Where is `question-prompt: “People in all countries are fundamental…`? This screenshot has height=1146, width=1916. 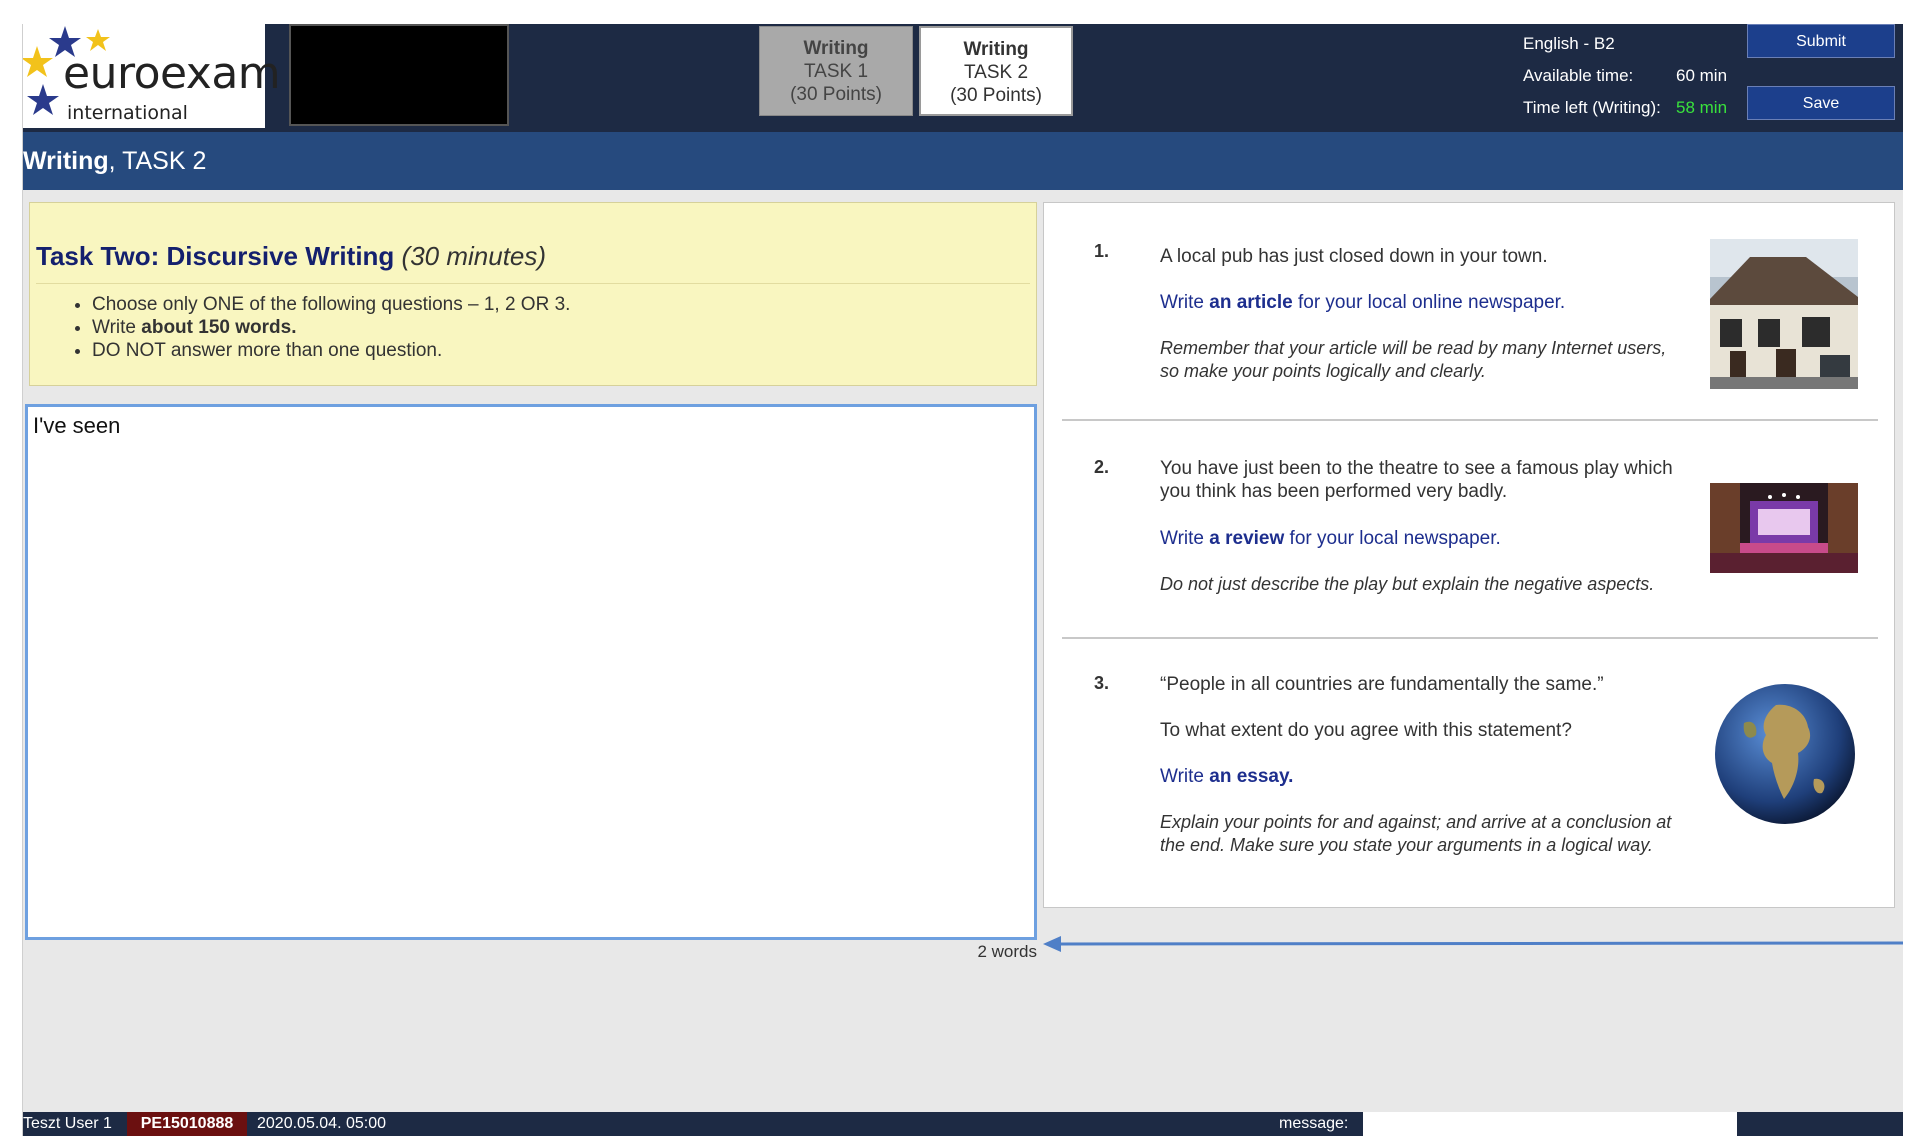
question-prompt: “People in all countries are fundamental… is located at coordinates (1382, 684).